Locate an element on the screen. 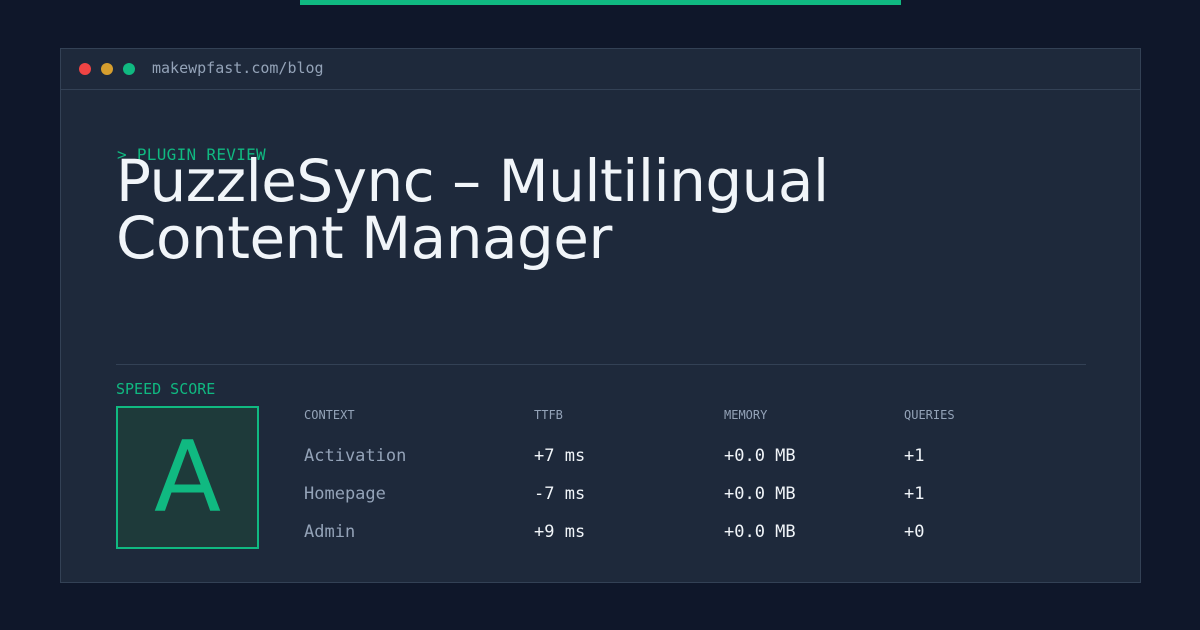 The width and height of the screenshot is (1200, 630). column-header-queries: QUERIES is located at coordinates (929, 415).